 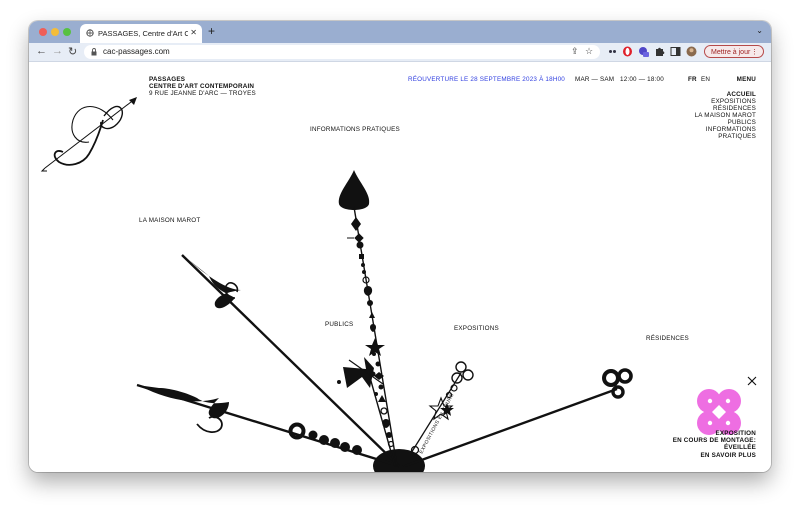 I want to click on promo-exhibition-name: ÉVEILLÉE, so click(x=739, y=447).